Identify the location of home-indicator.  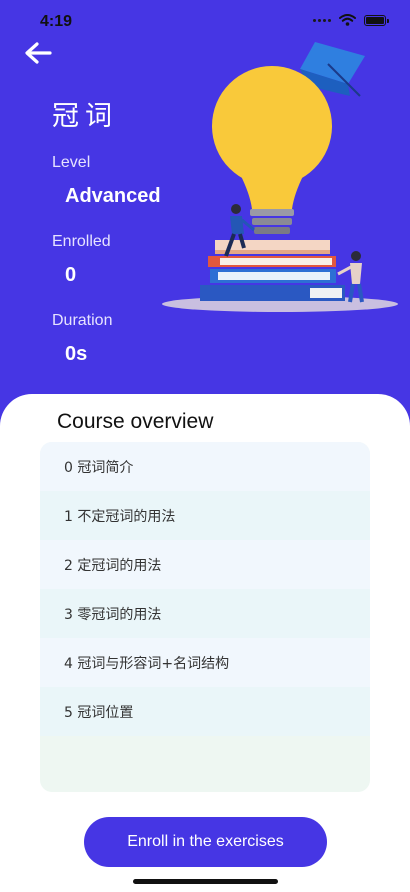
(205, 881).